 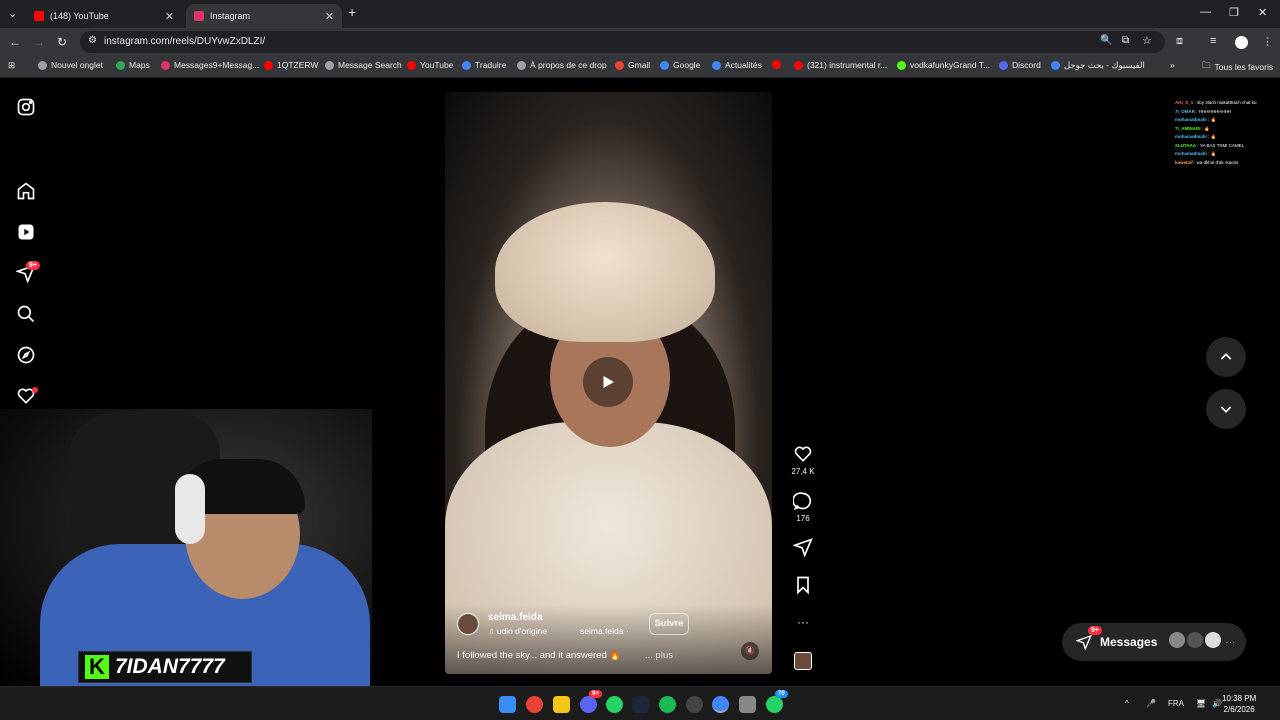 I want to click on close-window-button: ✕, so click(x=1262, y=12).